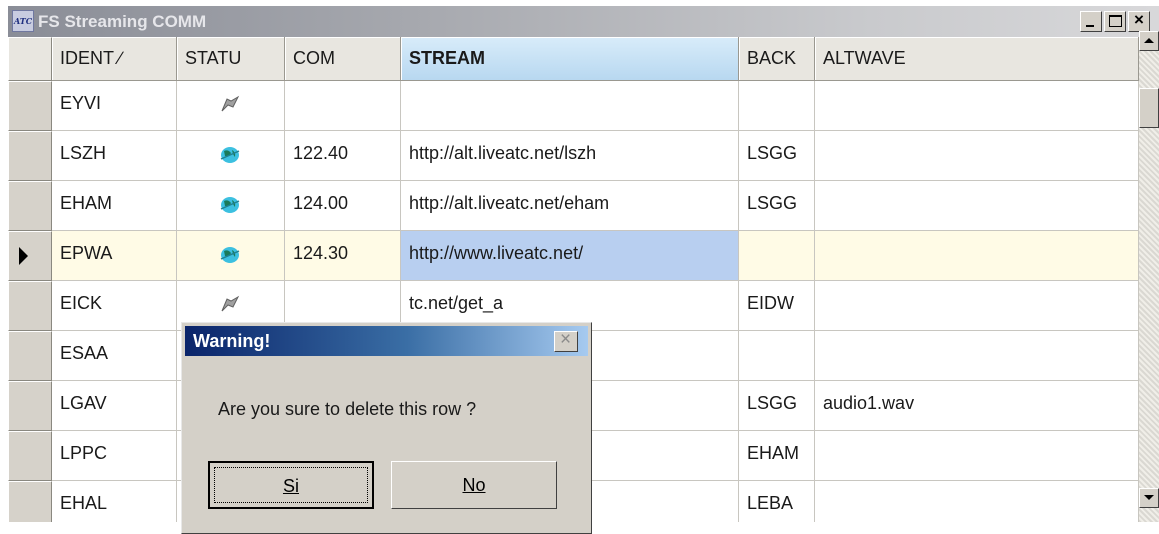 The width and height of the screenshot is (1159, 534). What do you see at coordinates (83, 403) in the screenshot?
I see `cell-ident-text: LGAV` at bounding box center [83, 403].